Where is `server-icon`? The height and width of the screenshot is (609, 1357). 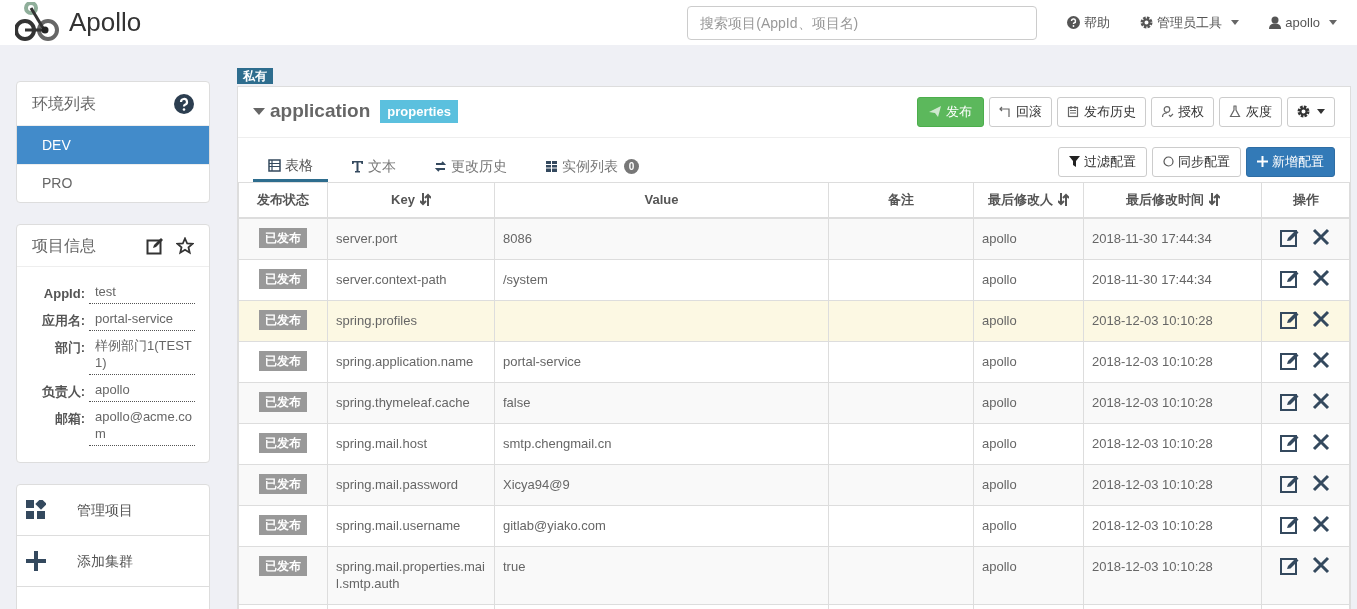 server-icon is located at coordinates (551, 166).